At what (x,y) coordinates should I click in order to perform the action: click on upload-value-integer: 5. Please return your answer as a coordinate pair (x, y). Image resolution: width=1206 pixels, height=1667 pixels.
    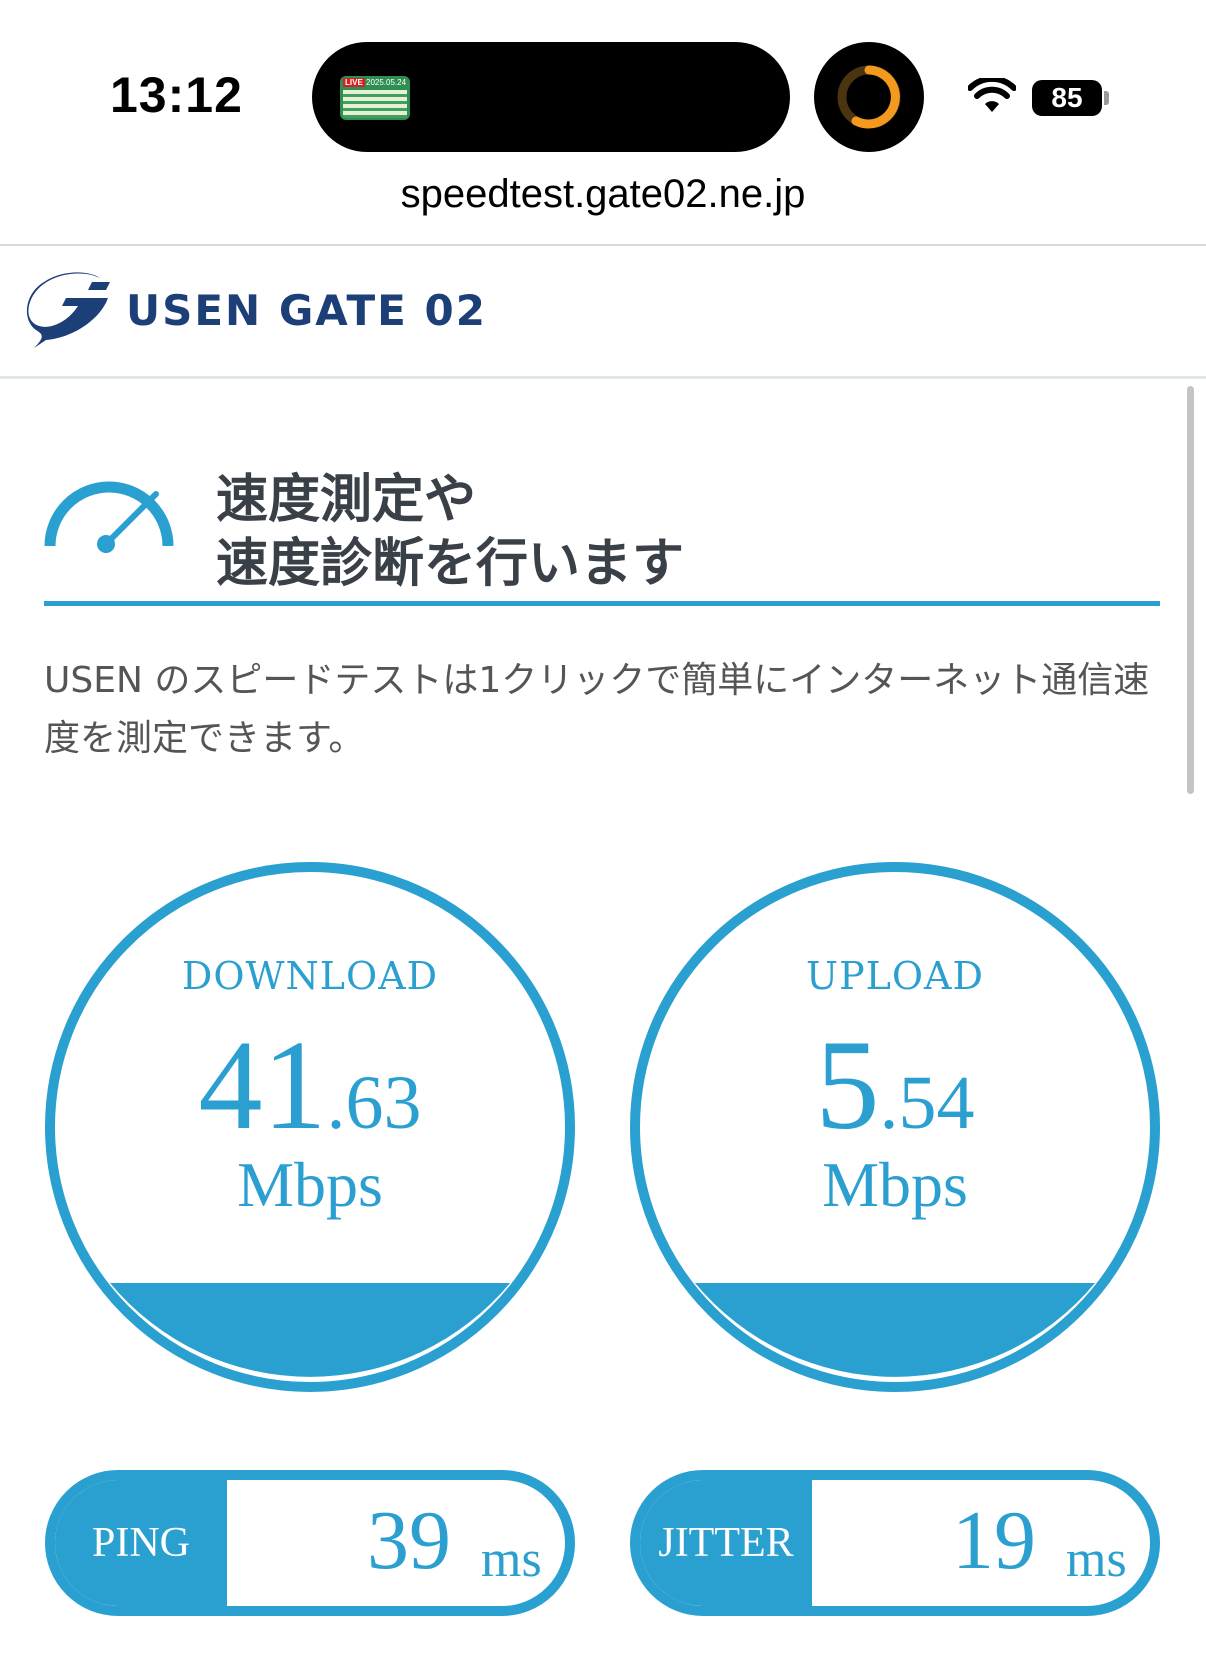
    Looking at the image, I should click on (847, 1085).